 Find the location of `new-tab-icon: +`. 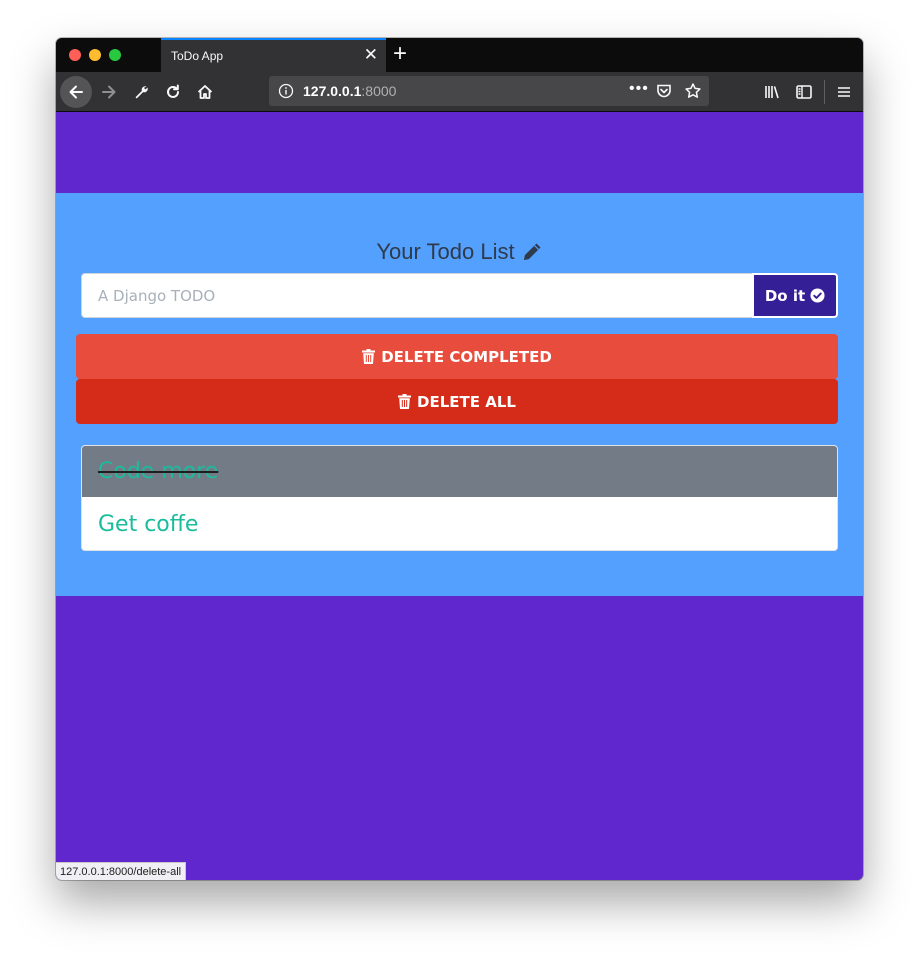

new-tab-icon: + is located at coordinates (400, 54).